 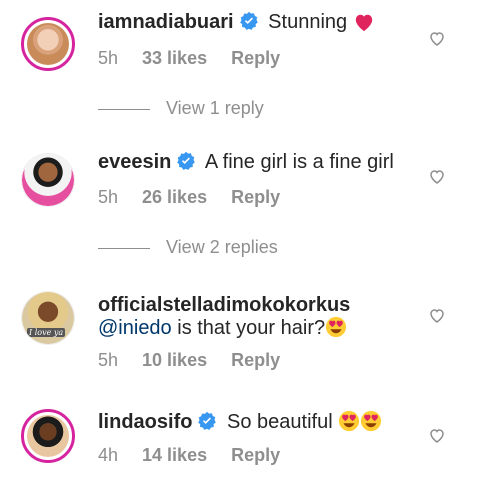 I want to click on comment-text: lindaosifo So beautiful, so click(x=259, y=422).